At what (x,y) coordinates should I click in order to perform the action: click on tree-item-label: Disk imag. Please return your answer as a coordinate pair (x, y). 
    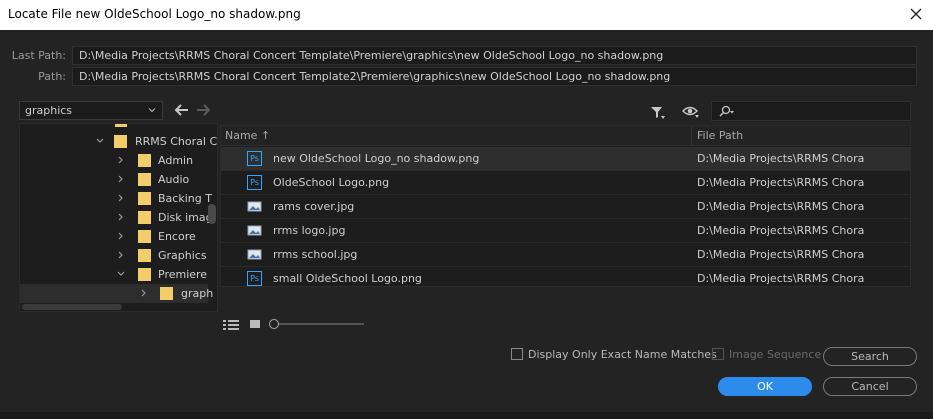
    Looking at the image, I should click on (185, 217).